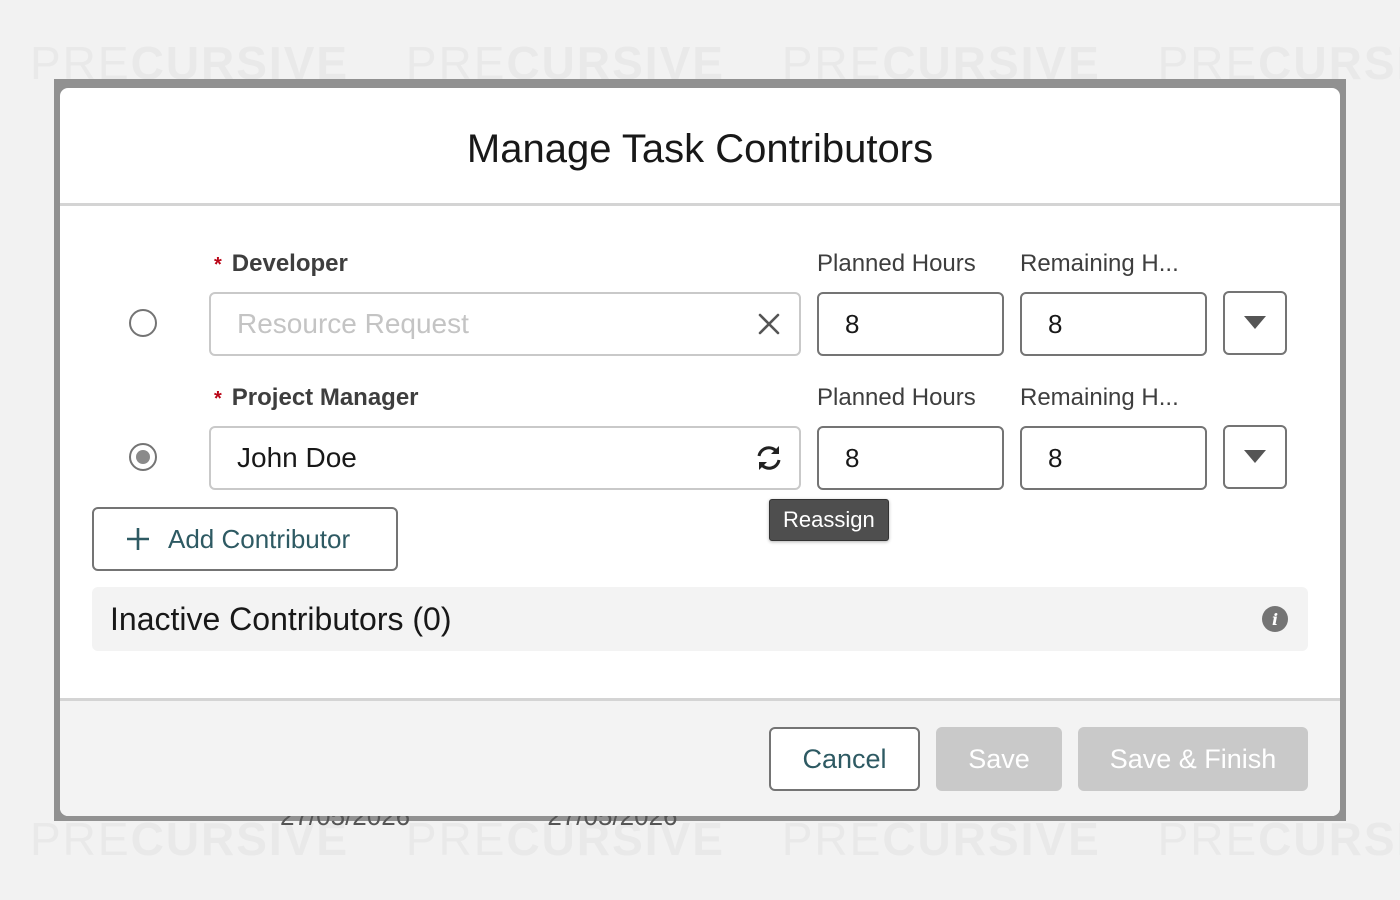  What do you see at coordinates (143, 457) in the screenshot?
I see `contributor-radio-project-manager` at bounding box center [143, 457].